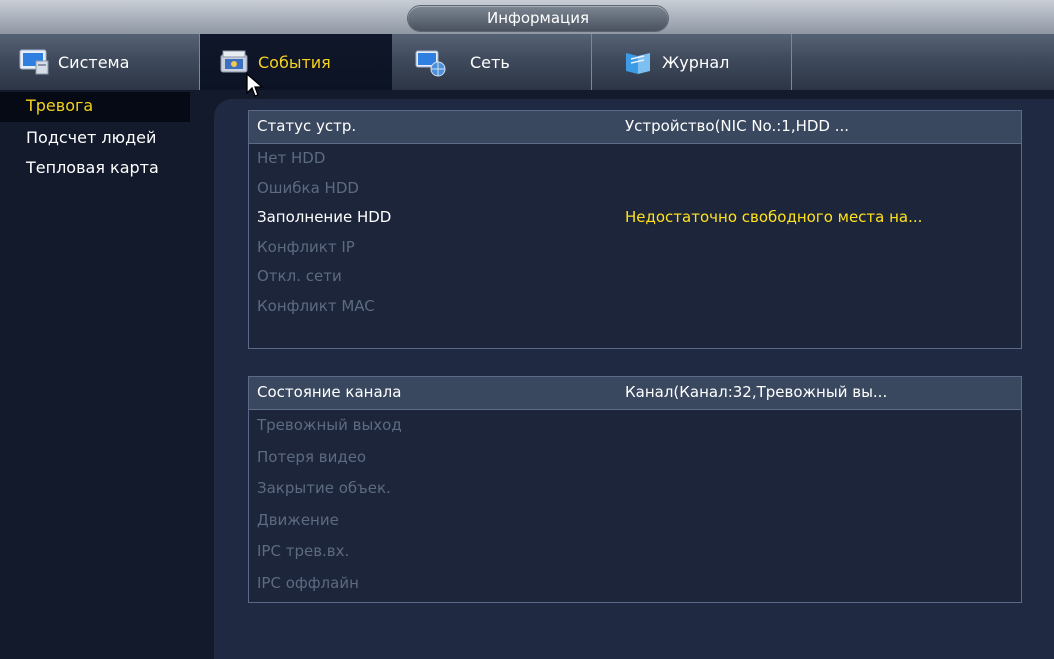  I want to click on table-row: Нет HDD, so click(635, 159).